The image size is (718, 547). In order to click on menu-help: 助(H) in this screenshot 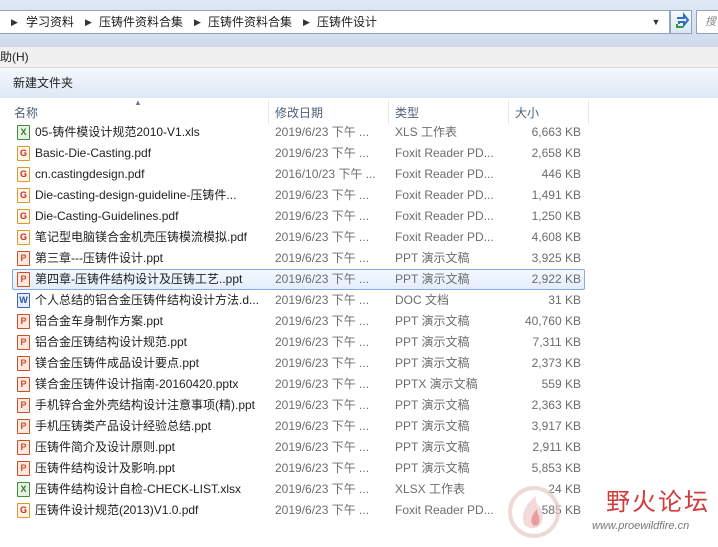, I will do `click(14, 57)`.